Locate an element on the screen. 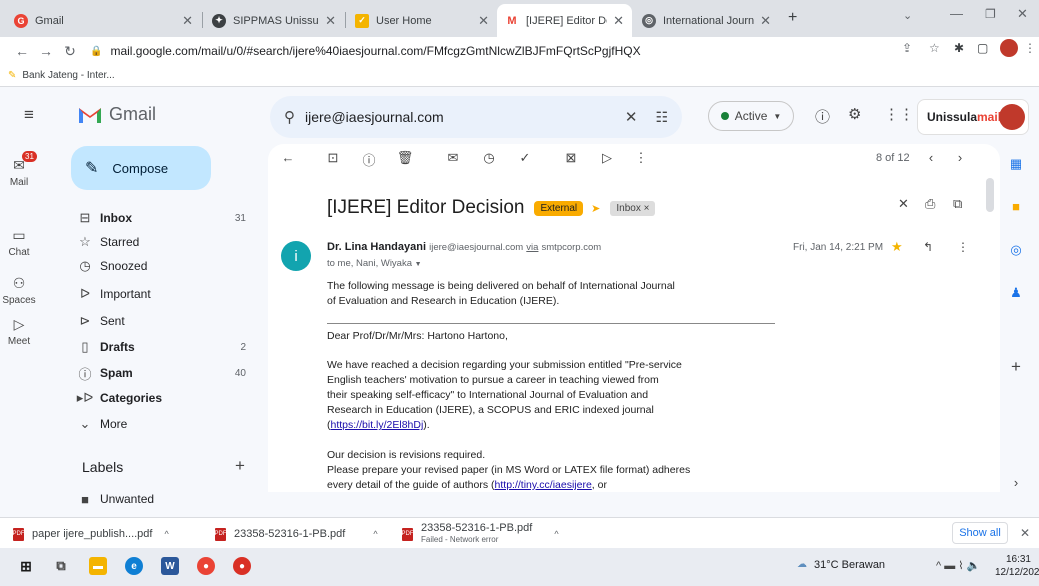  profile-avatar is located at coordinates (1009, 48).